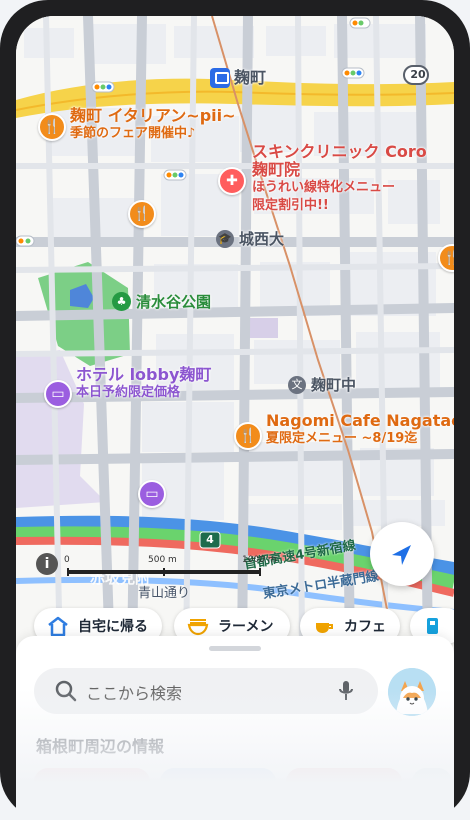 The width and height of the screenshot is (470, 820). Describe the element at coordinates (58, 394) in the screenshot. I see `hotel-bed-icon: ▭` at that location.